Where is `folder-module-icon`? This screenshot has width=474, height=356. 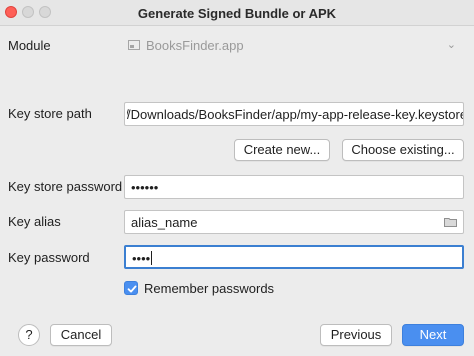
folder-module-icon is located at coordinates (134, 45).